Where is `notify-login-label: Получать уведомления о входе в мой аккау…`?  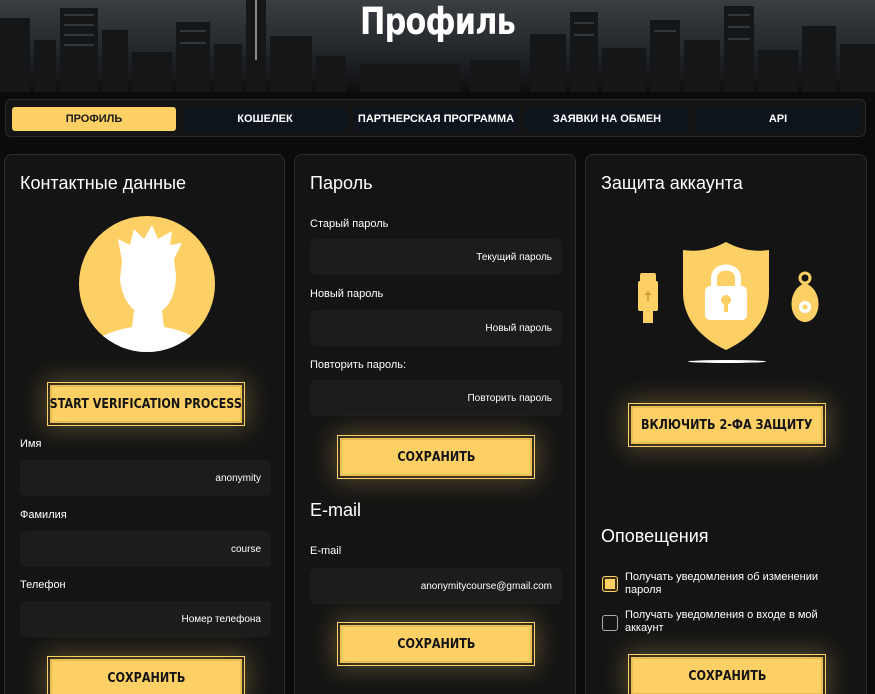 notify-login-label: Получать уведомления о входе в мой аккау… is located at coordinates (721, 621).